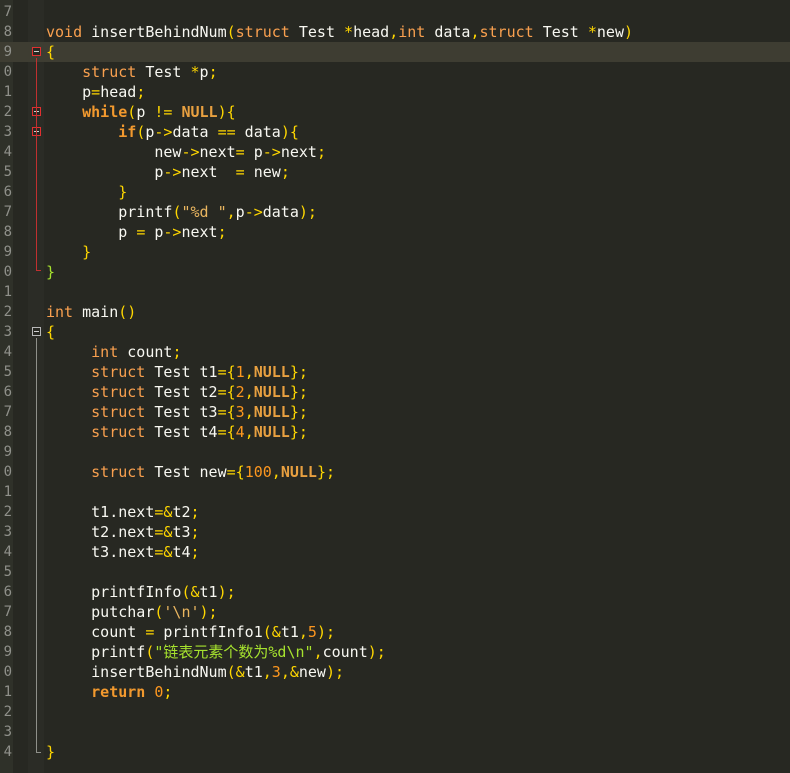  Describe the element at coordinates (235, 472) in the screenshot. I see `code-token: ={` at that location.